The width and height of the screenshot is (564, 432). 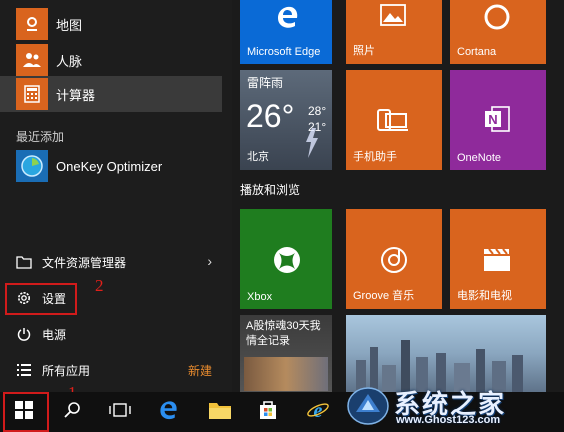 I want to click on tile-weather: 雷阵雨 26° 28° 21° 北京, so click(x=286, y=120).